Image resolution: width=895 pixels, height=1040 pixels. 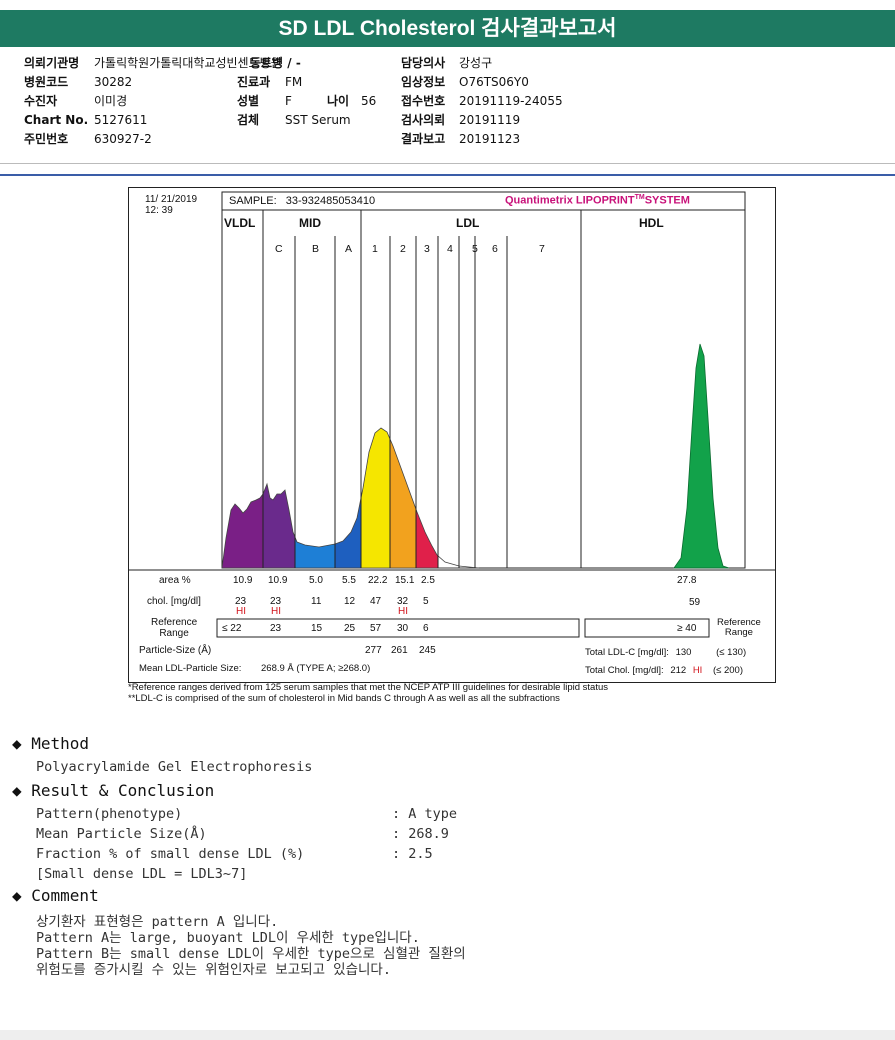 I want to click on result-value-row: : 268.9, so click(x=420, y=834).